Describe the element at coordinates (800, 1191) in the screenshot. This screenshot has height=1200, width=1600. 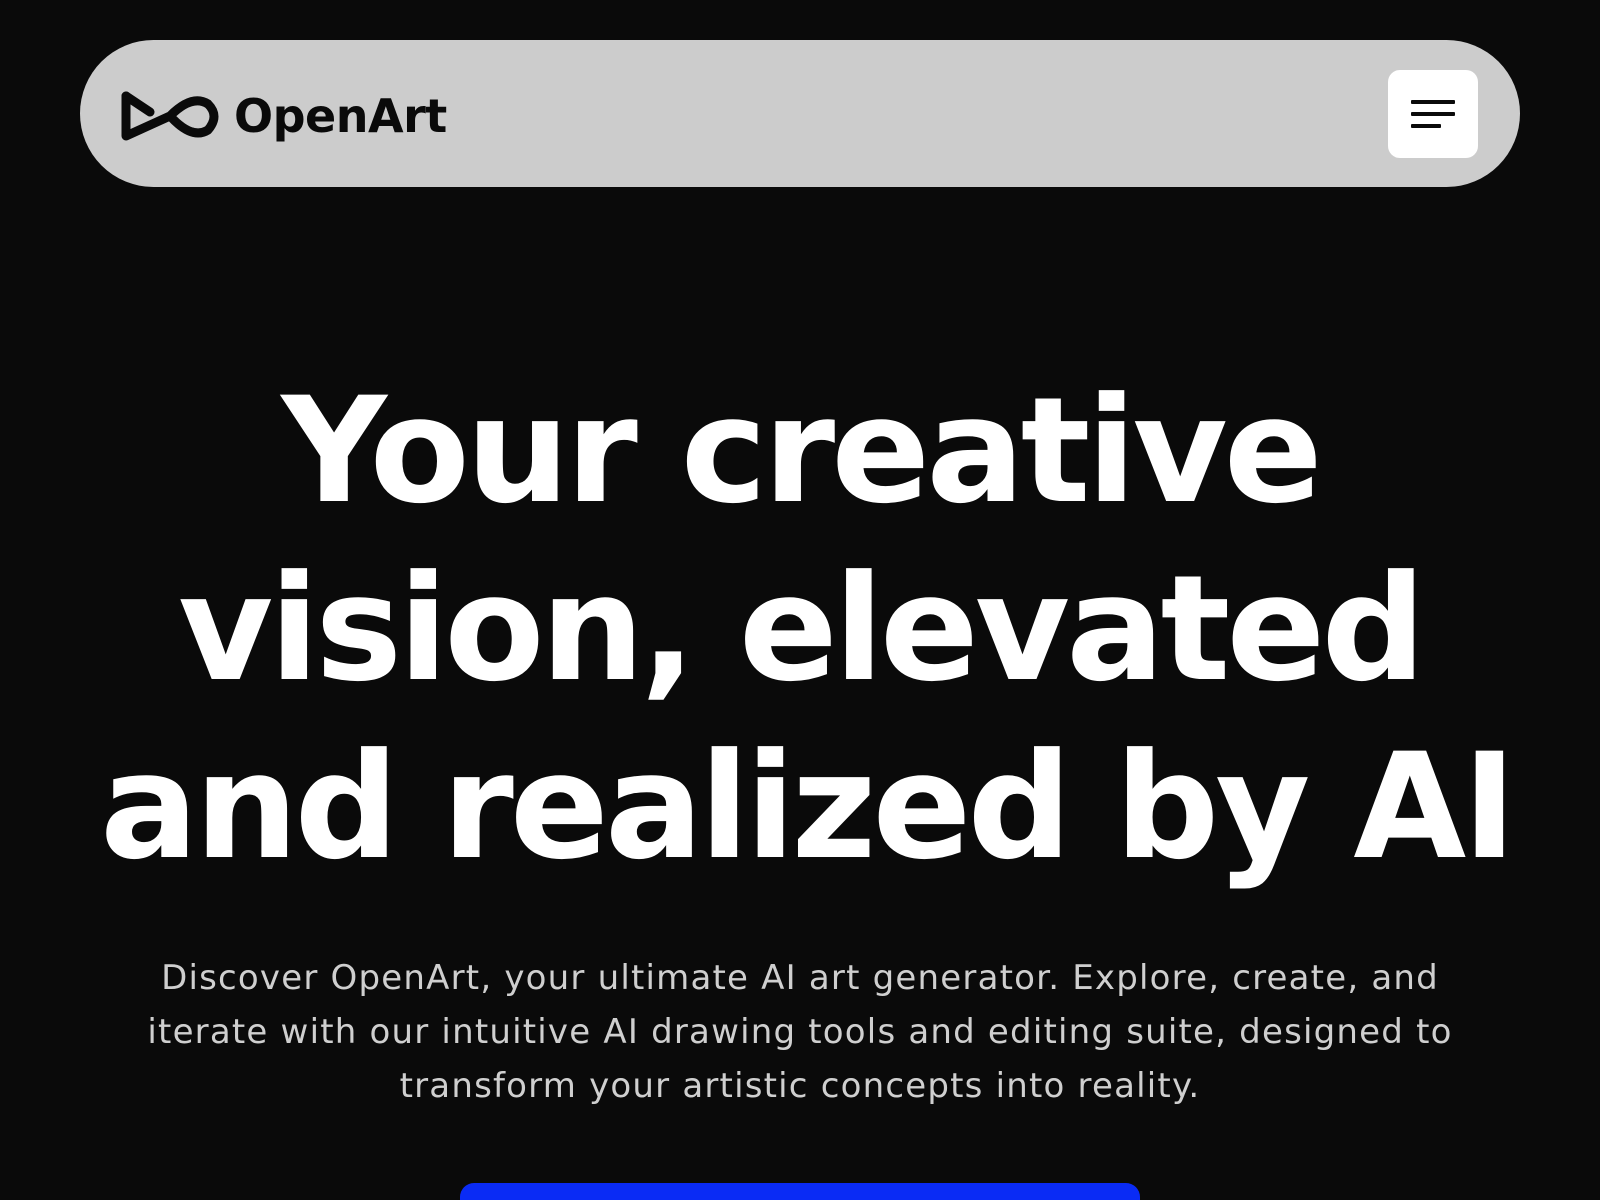
I see `cta-button` at that location.